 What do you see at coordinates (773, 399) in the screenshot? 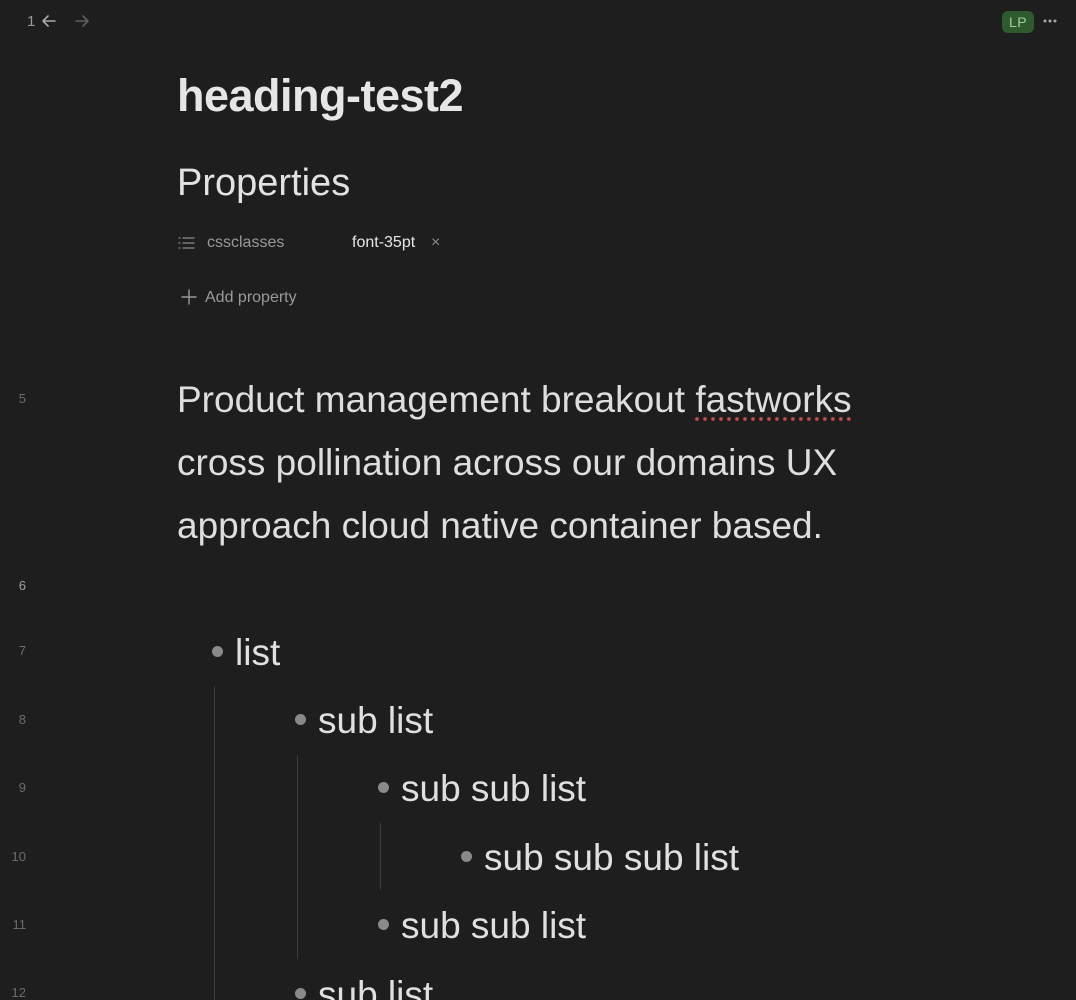
I see `misspelled-word: fastworks` at bounding box center [773, 399].